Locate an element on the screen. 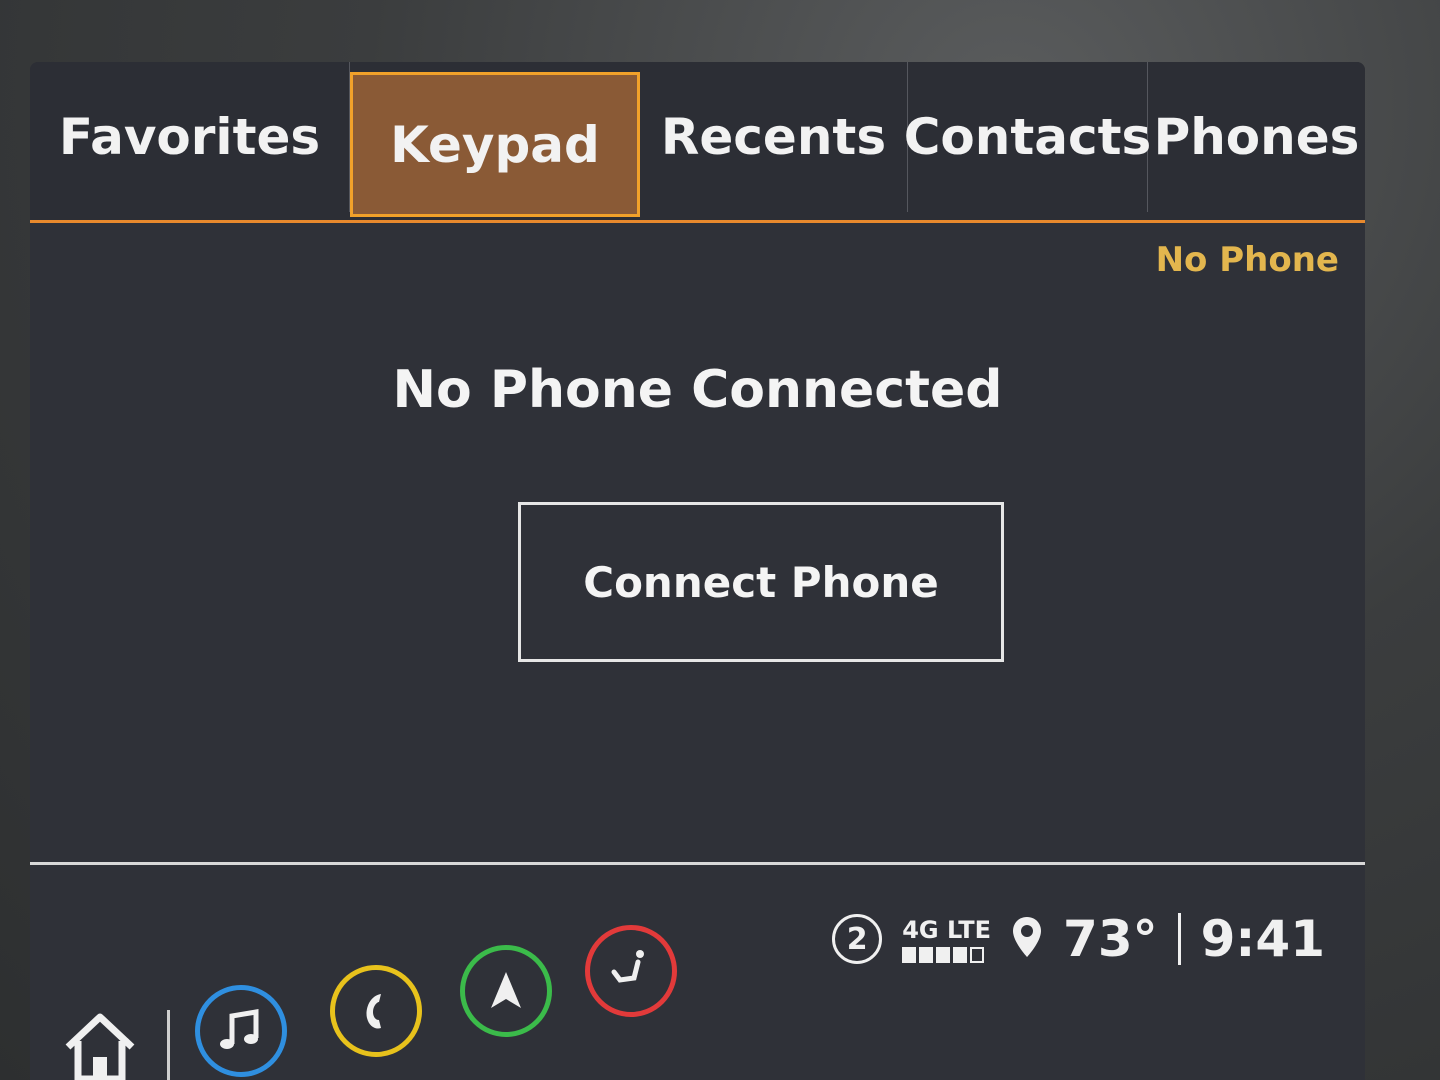  tab-label: Keypad is located at coordinates (495, 144).